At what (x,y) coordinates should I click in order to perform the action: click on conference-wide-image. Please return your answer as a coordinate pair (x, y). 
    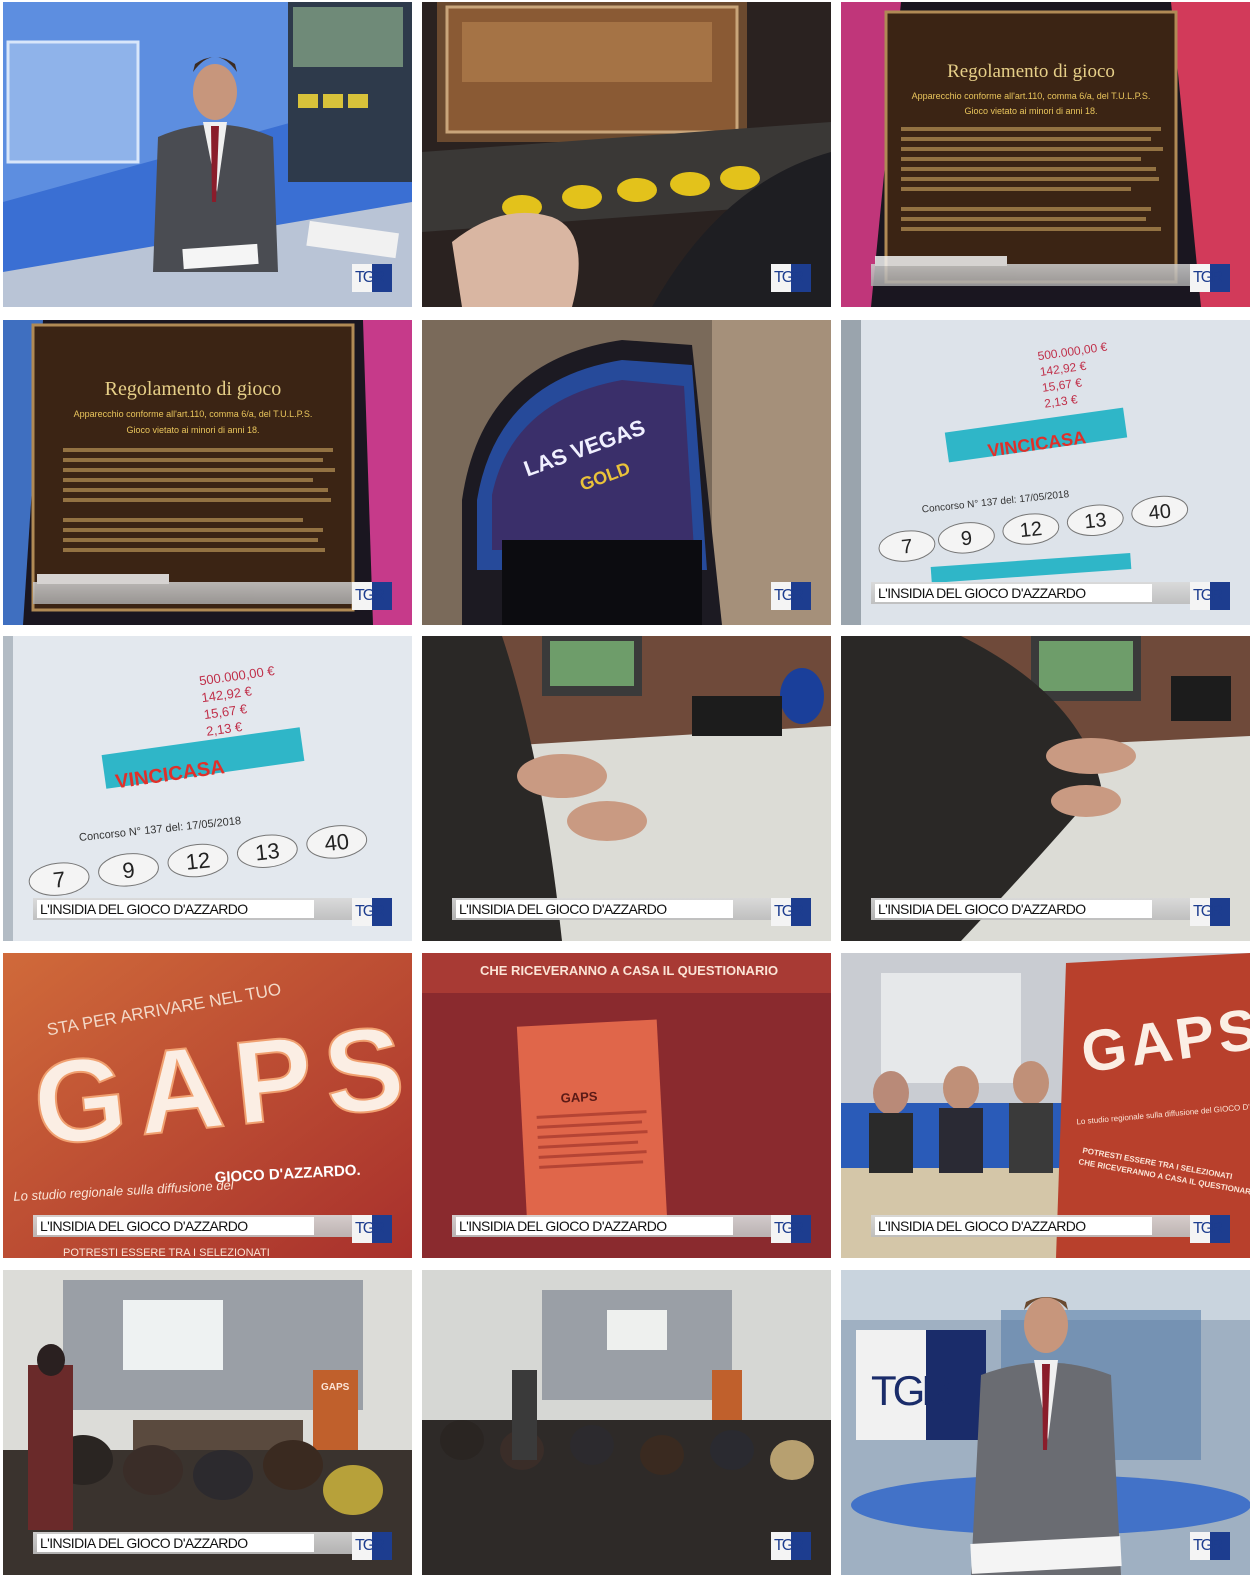
    Looking at the image, I should click on (626, 1422).